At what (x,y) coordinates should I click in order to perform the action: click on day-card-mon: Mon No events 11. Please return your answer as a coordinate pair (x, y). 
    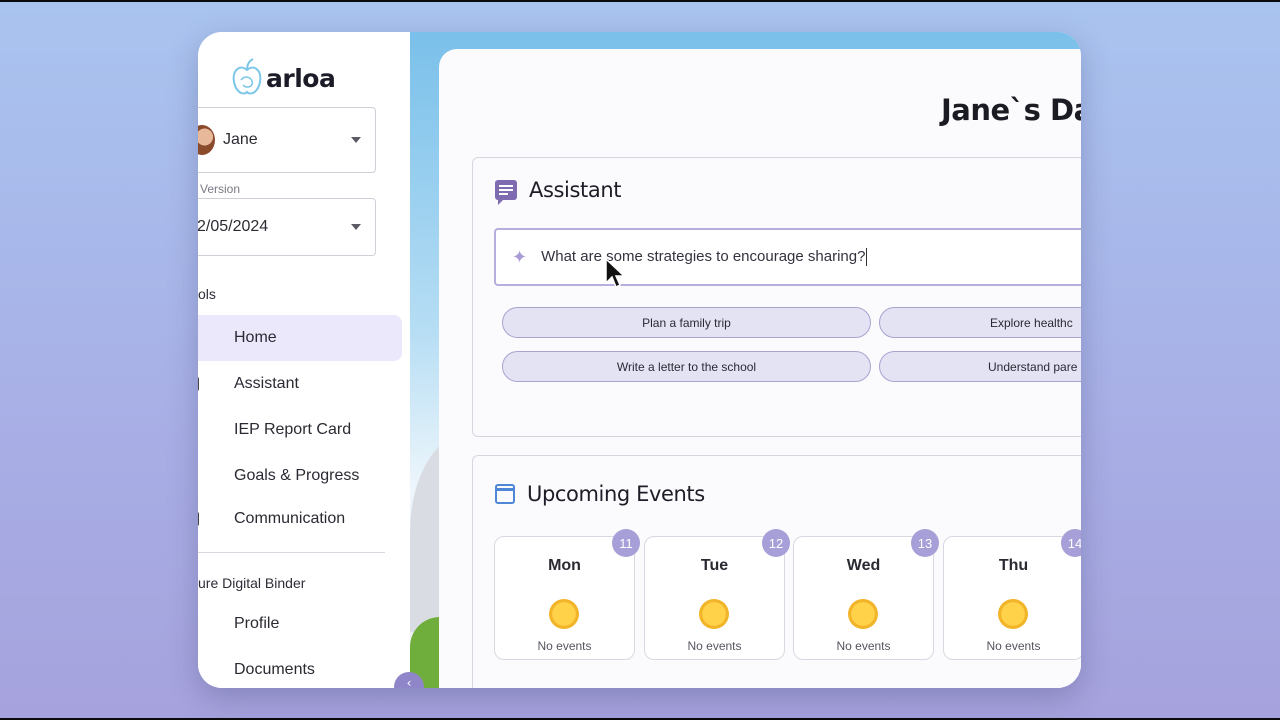
    Looking at the image, I should click on (567, 594).